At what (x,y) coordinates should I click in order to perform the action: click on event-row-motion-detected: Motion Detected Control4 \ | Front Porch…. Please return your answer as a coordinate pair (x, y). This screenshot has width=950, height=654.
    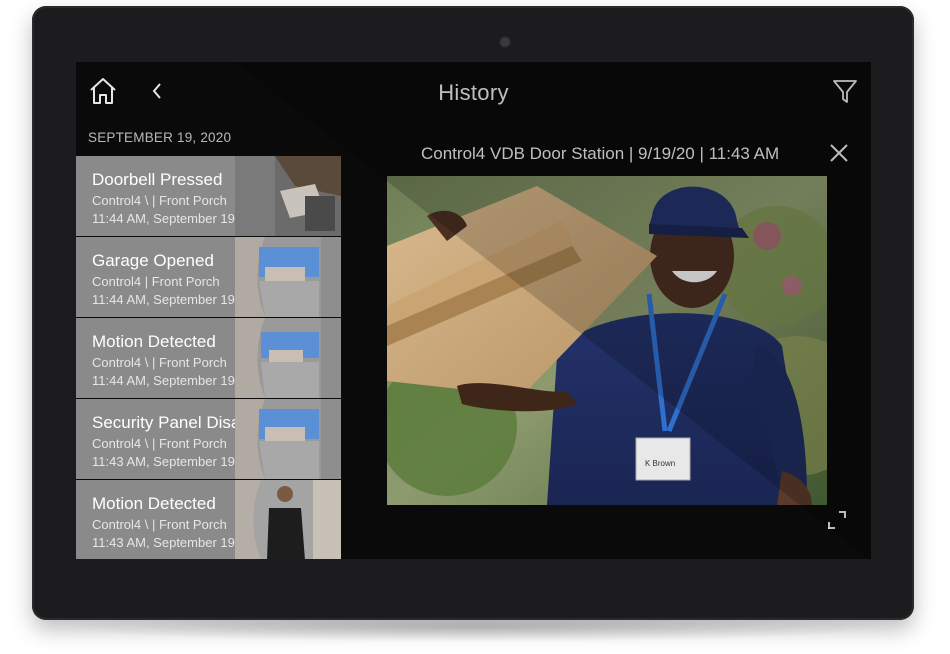
    Looking at the image, I should click on (208, 358).